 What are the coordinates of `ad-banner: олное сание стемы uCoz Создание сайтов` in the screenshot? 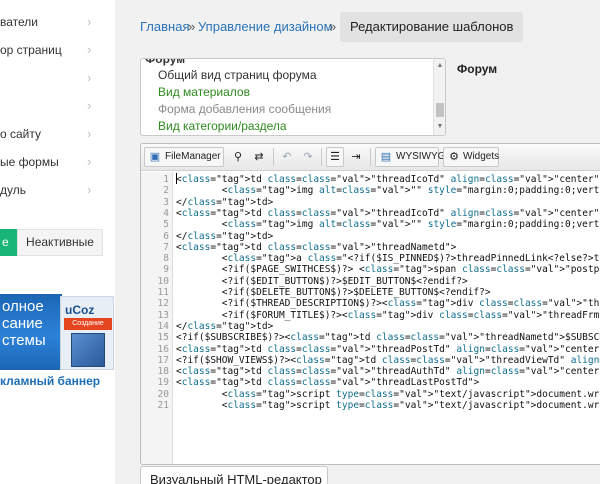 It's located at (57, 332).